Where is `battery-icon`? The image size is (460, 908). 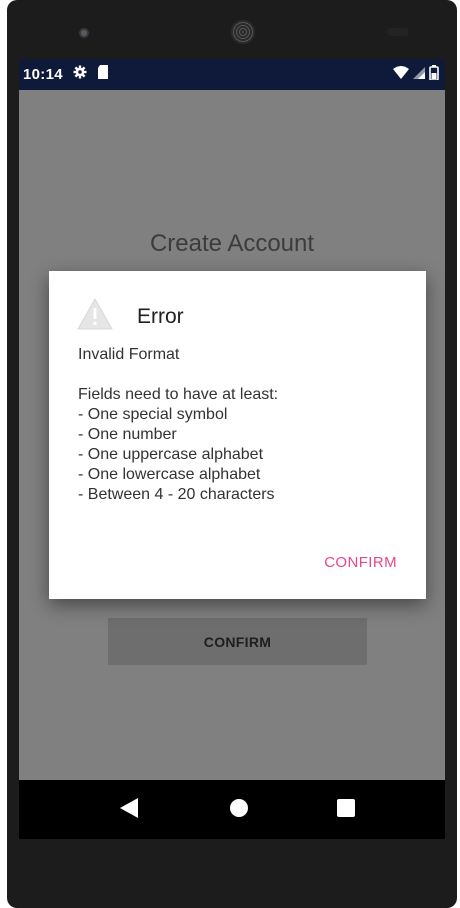
battery-icon is located at coordinates (434, 74).